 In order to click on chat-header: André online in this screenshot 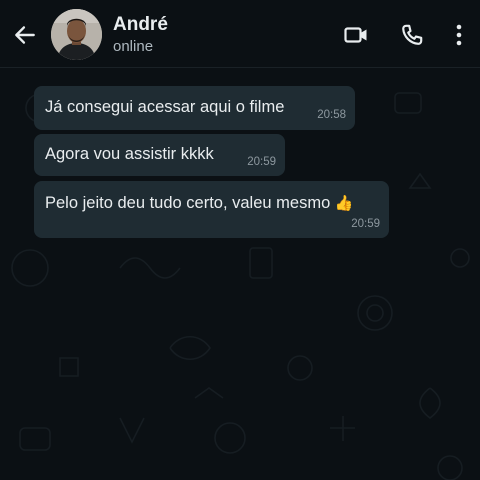, I will do `click(240, 34)`.